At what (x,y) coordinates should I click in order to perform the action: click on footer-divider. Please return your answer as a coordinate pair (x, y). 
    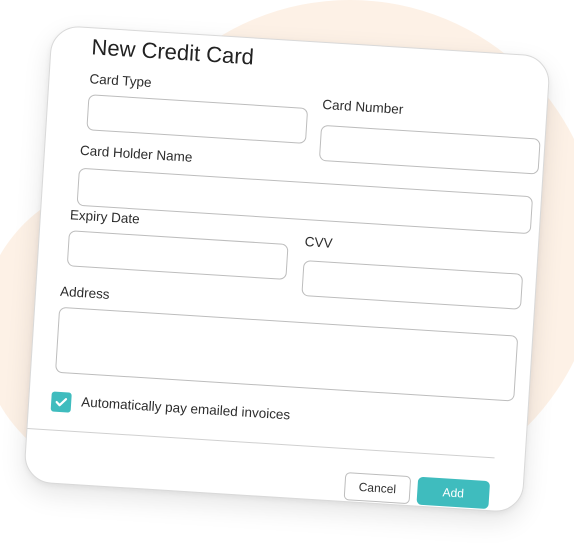
    Looking at the image, I should click on (261, 443).